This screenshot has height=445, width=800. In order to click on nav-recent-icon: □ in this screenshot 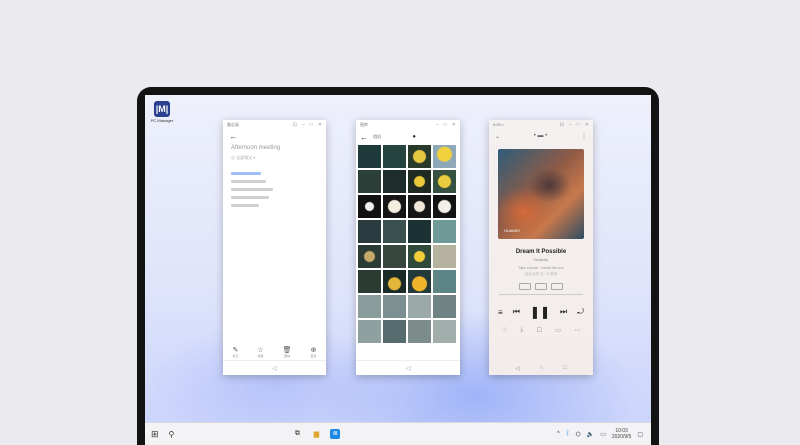, I will do `click(565, 368)`.